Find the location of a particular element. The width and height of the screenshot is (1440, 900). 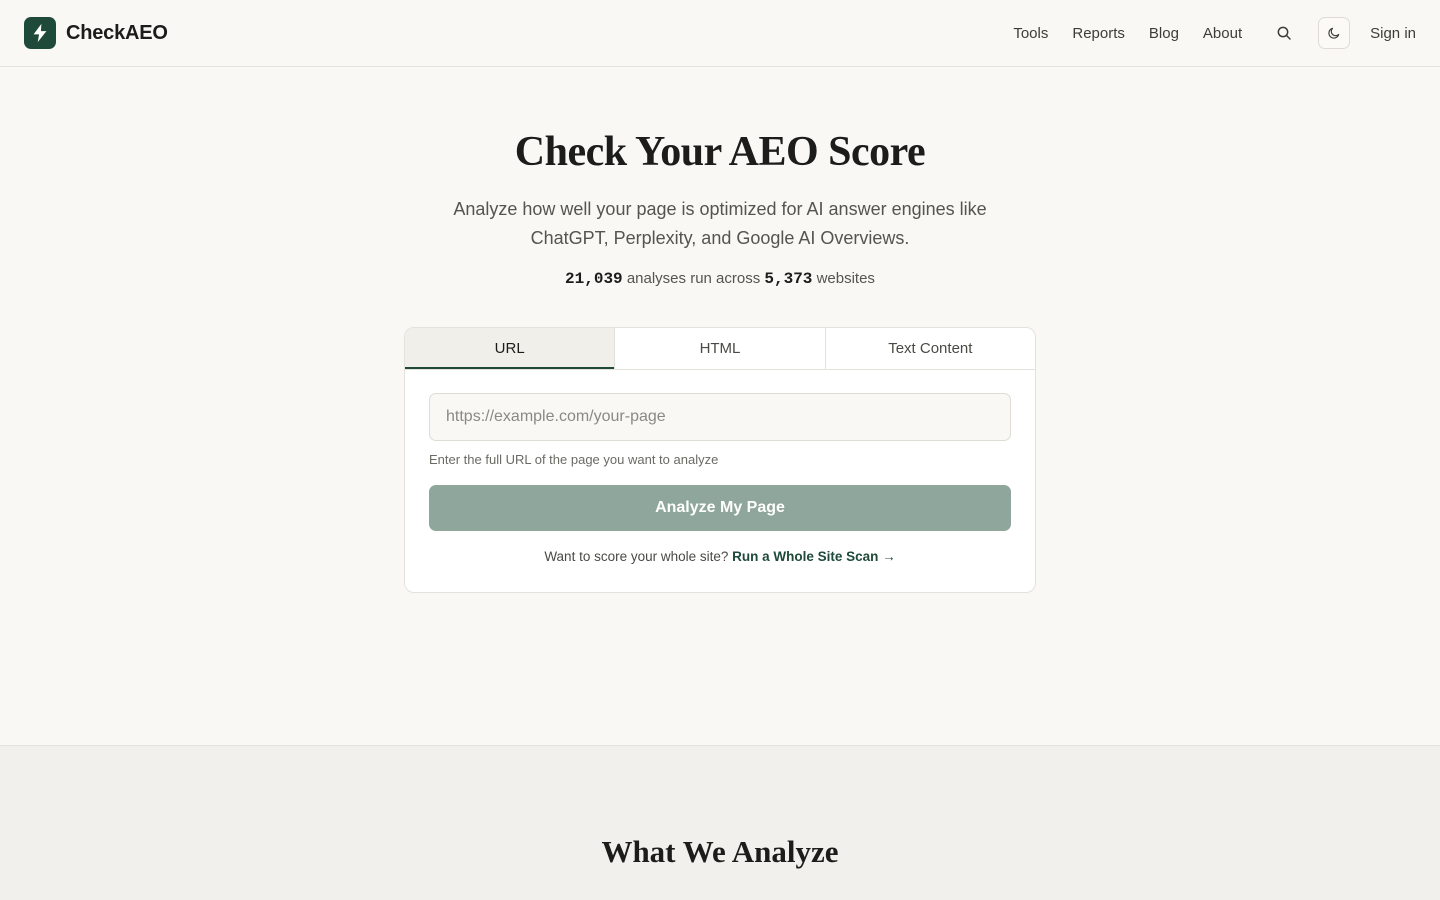

websites-count: 5,373 is located at coordinates (788, 279).